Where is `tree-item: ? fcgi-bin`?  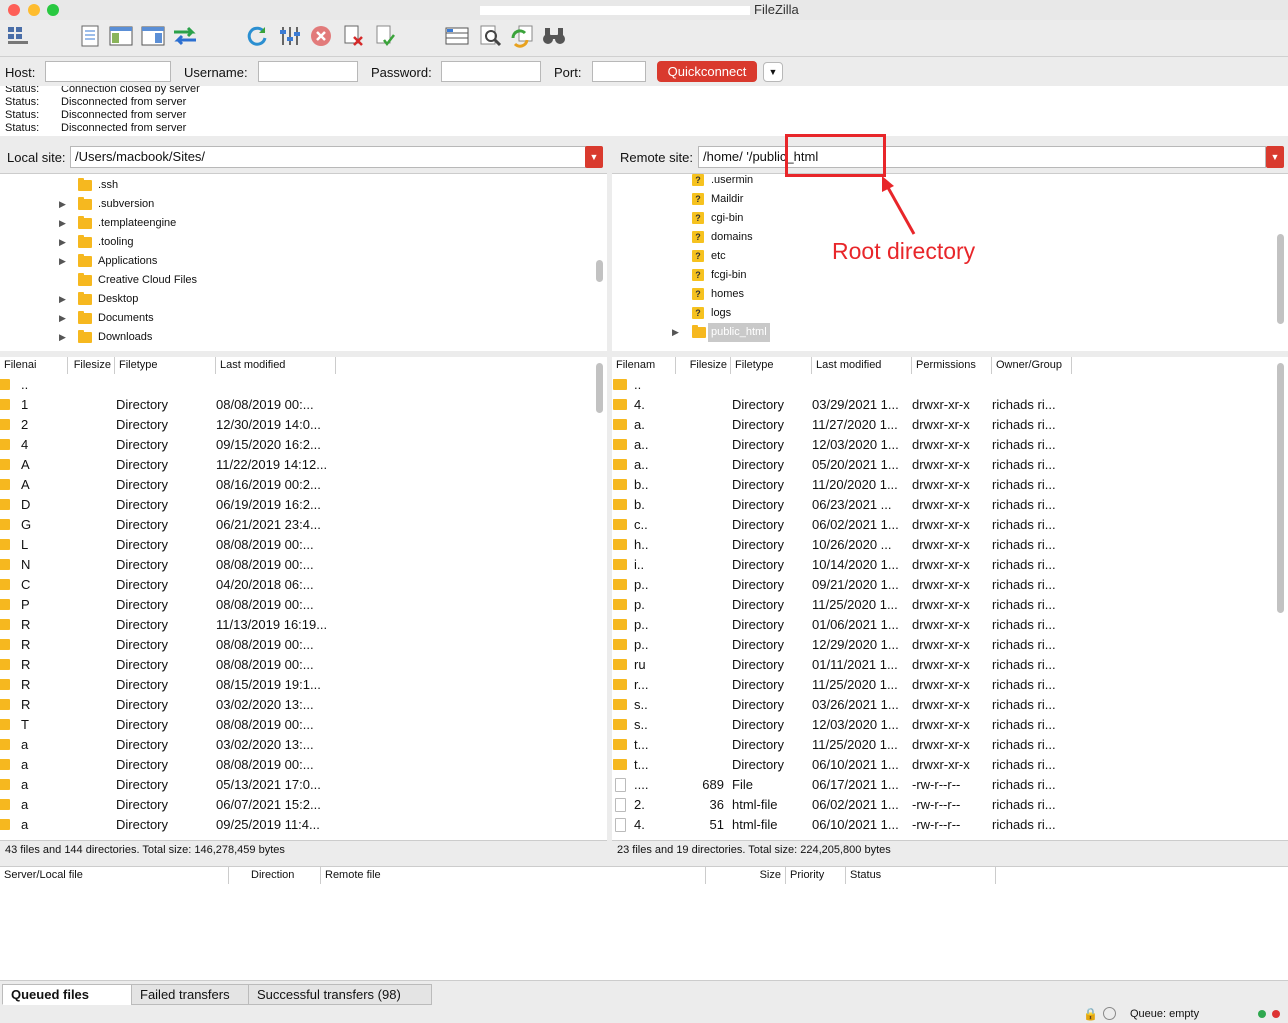
tree-item: ? fcgi-bin is located at coordinates (942, 275).